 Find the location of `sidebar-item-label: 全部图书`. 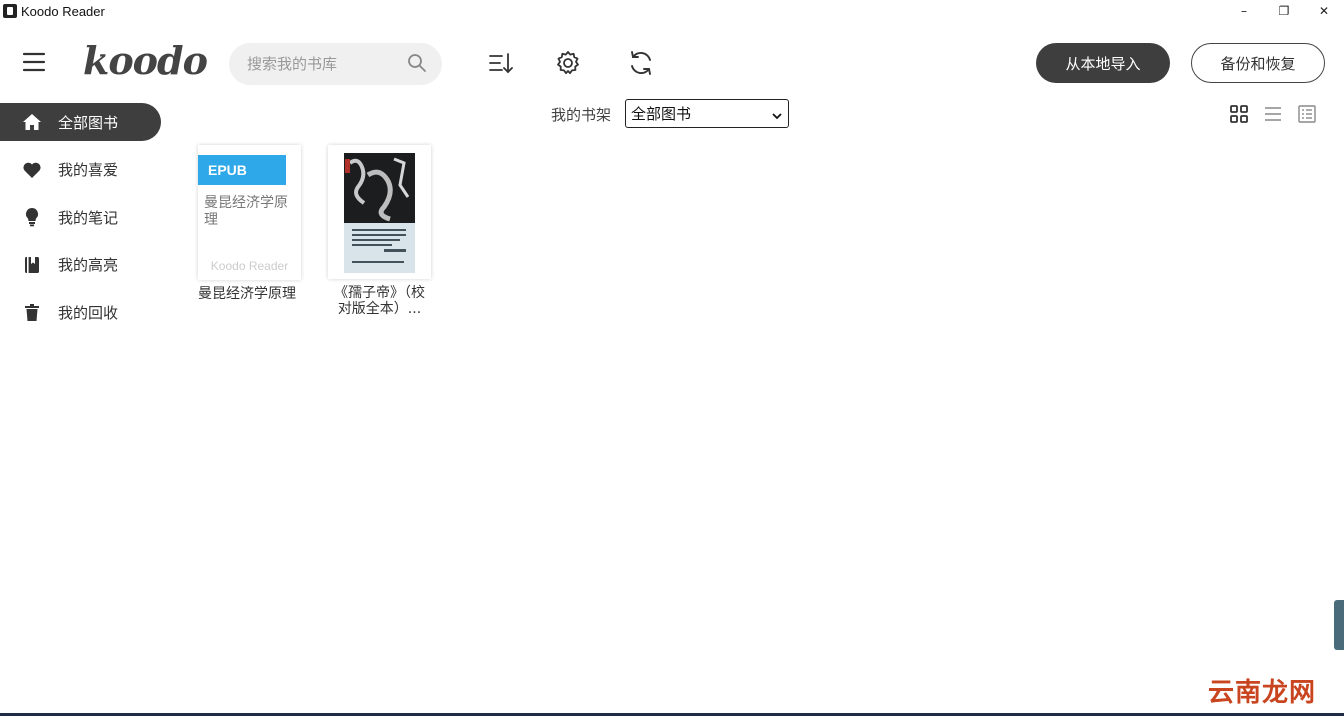

sidebar-item-label: 全部图书 is located at coordinates (88, 122).